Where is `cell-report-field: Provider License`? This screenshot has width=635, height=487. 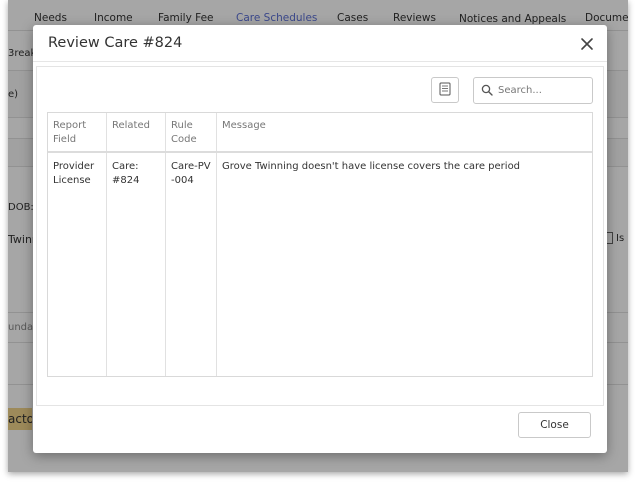 cell-report-field: Provider License is located at coordinates (74, 173).